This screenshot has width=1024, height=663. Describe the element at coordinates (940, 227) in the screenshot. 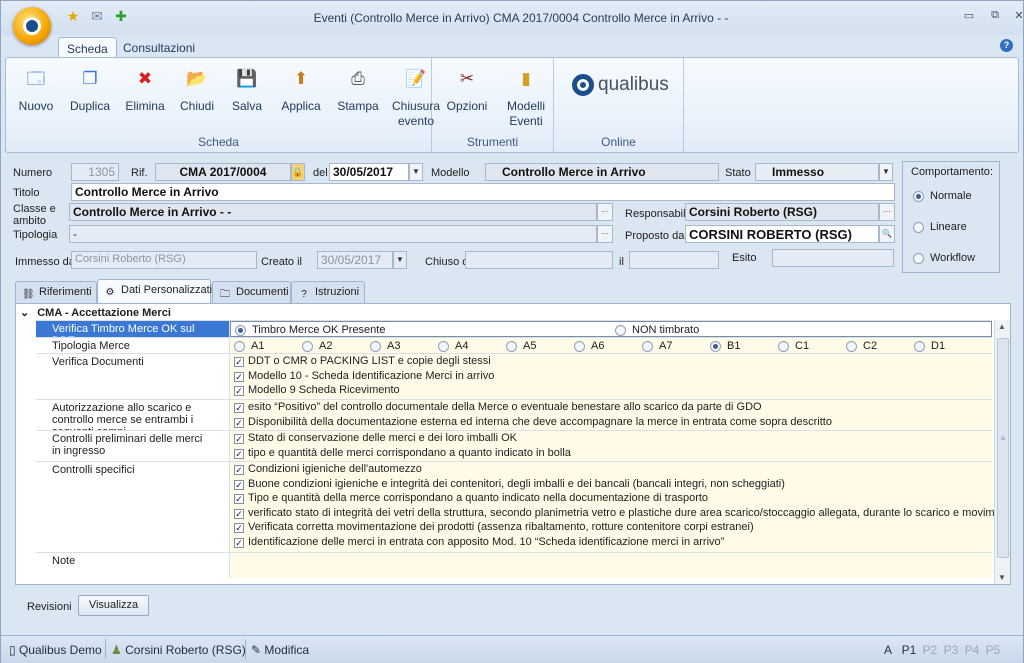

I see `radio-lineare: Lineare` at that location.